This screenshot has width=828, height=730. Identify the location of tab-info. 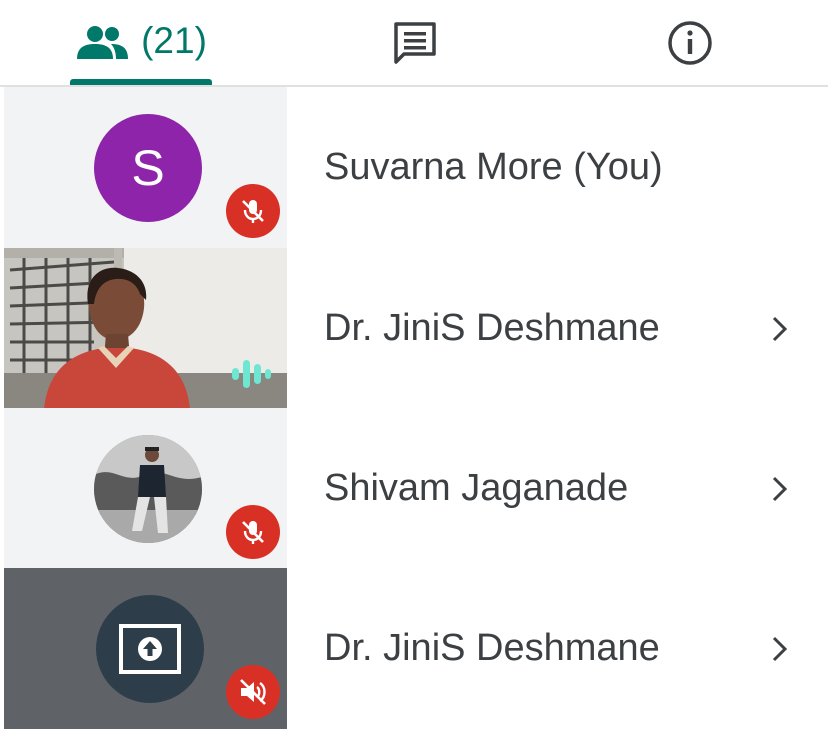
(690, 43).